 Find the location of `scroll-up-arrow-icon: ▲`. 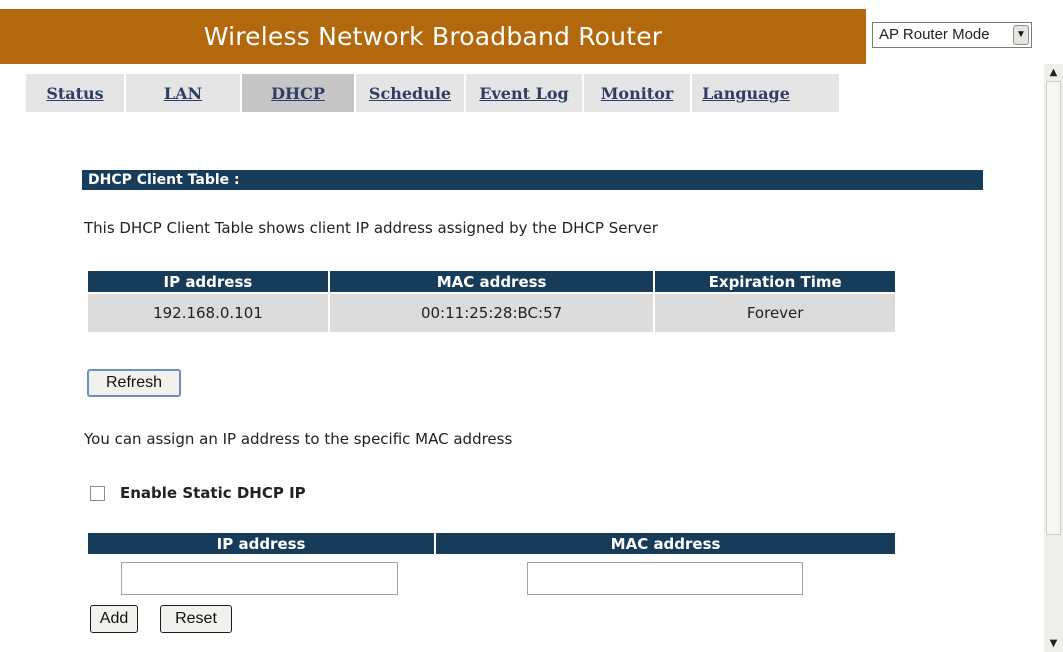

scroll-up-arrow-icon: ▲ is located at coordinates (1053, 72).